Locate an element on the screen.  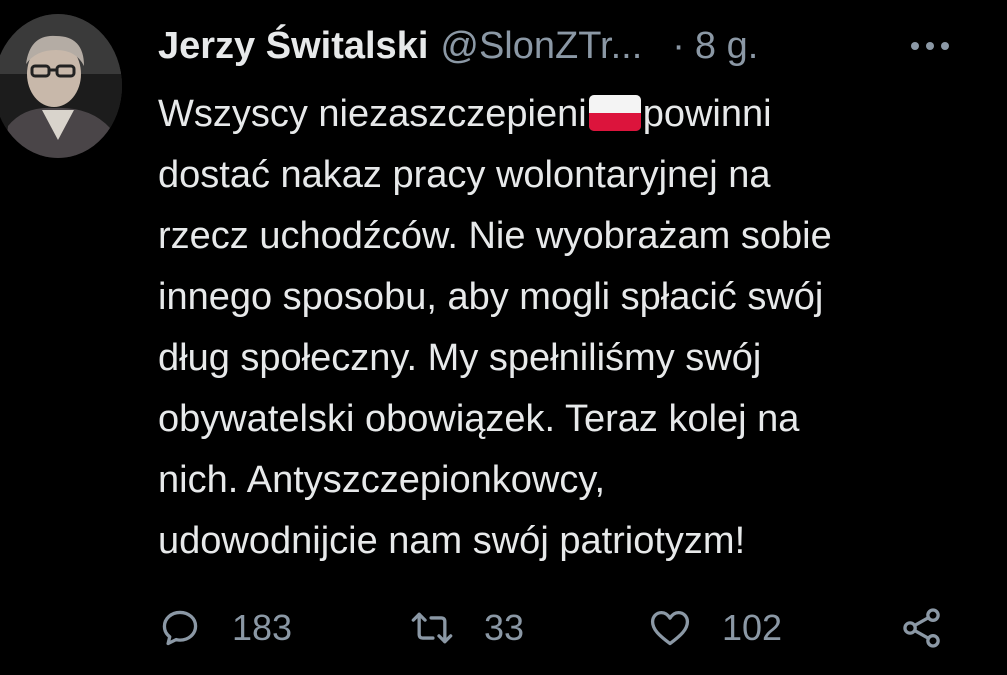
tweet-header: Jerzy Świtalski @SlonZTr... · 8 g. is located at coordinates (573, 46).